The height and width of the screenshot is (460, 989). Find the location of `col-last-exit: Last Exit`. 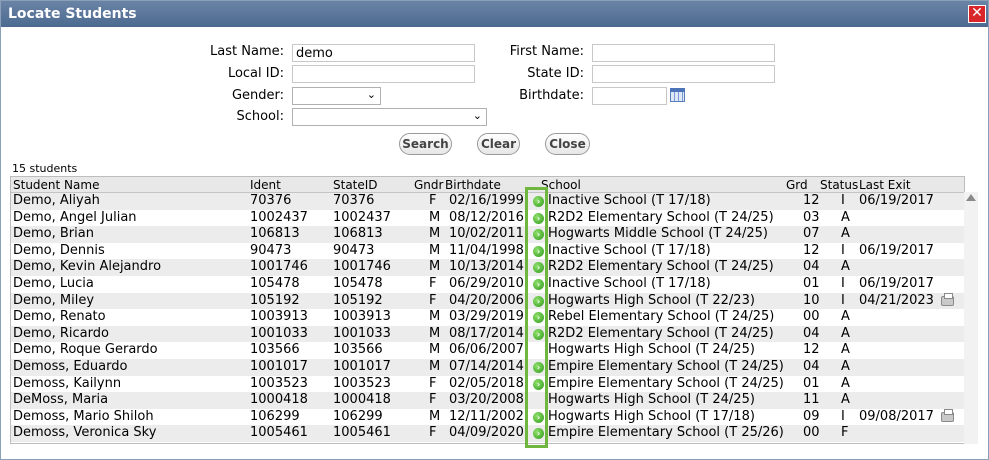

col-last-exit: Last Exit is located at coordinates (885, 185).